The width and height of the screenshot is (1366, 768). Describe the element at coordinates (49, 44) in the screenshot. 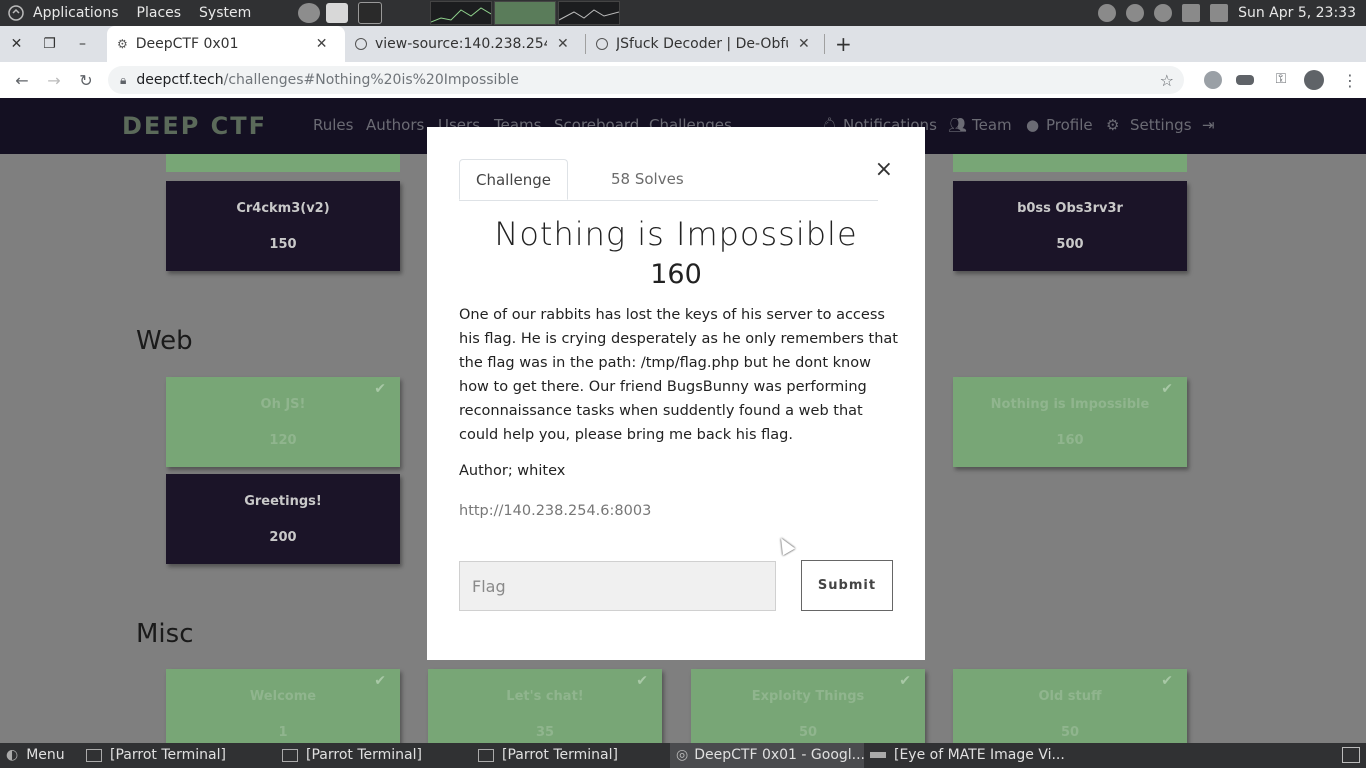

I see `window-restore-icon: ❐` at that location.